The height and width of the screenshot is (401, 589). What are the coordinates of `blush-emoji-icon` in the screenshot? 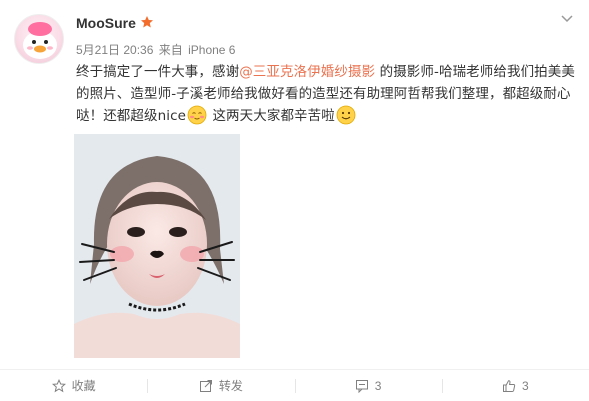 It's located at (197, 115).